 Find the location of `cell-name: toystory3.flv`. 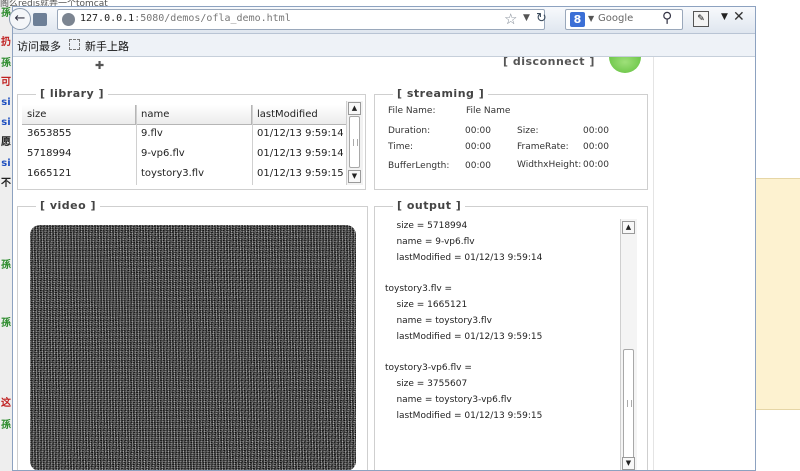

cell-name: toystory3.flv is located at coordinates (172, 173).